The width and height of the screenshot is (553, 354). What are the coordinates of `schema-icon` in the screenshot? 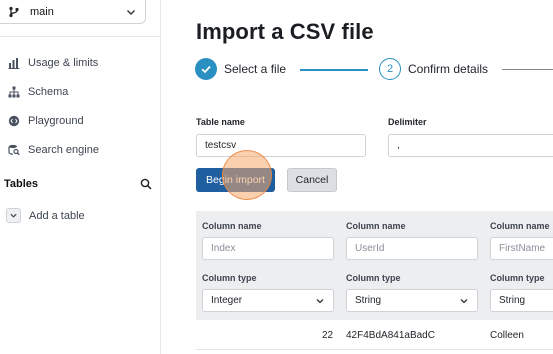 It's located at (14, 91).